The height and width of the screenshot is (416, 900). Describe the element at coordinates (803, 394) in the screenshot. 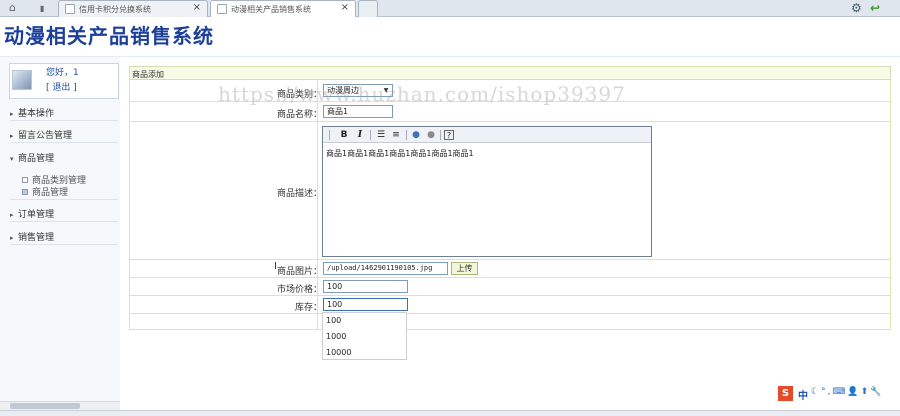

I see `ime-mode-indicator: 中` at that location.